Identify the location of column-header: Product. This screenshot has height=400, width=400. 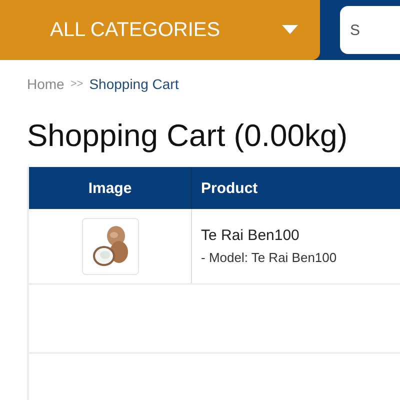
(229, 188).